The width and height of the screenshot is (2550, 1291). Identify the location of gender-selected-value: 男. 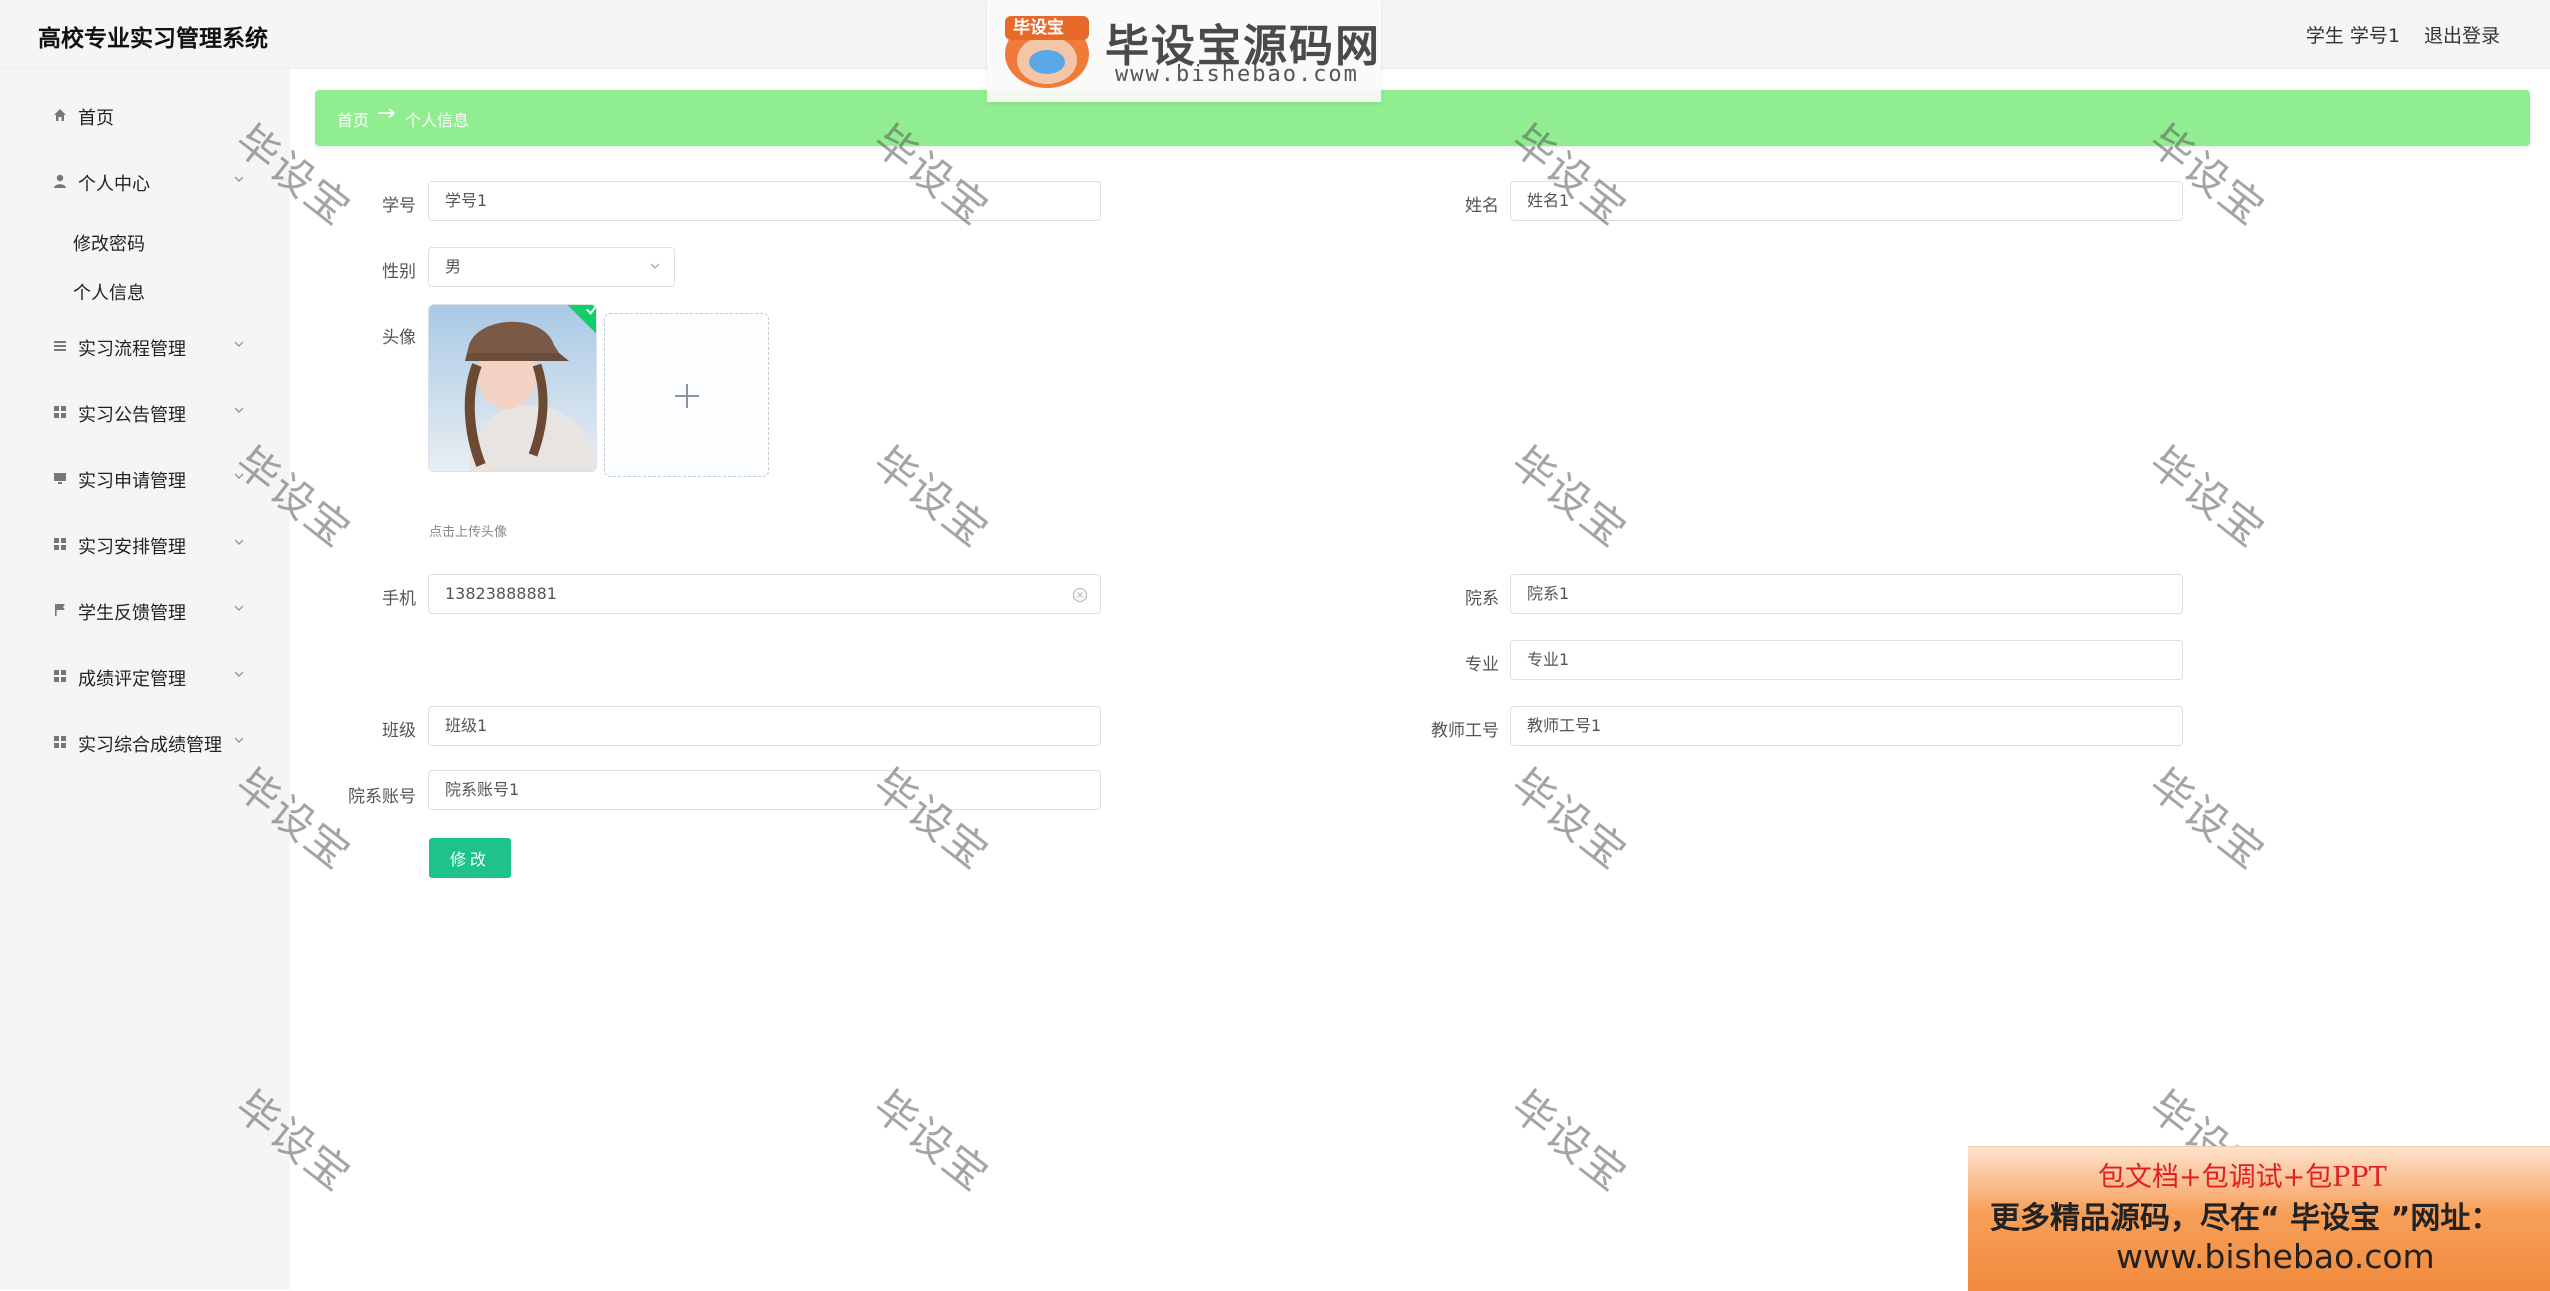
(453, 266).